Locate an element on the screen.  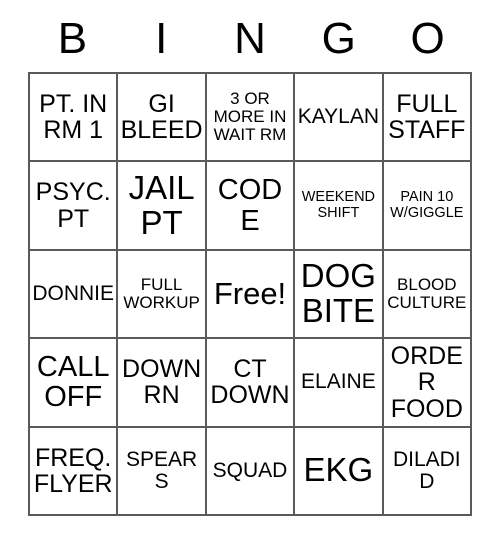
square-label: DONNIE is located at coordinates (73, 293).